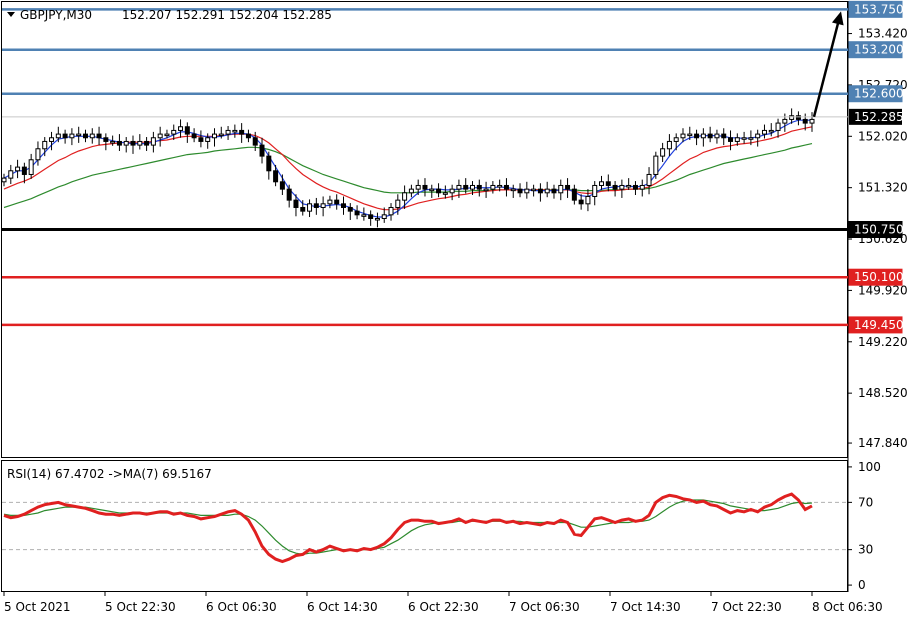  Describe the element at coordinates (862, 585) in the screenshot. I see `rsi-tick-label: 0` at that location.